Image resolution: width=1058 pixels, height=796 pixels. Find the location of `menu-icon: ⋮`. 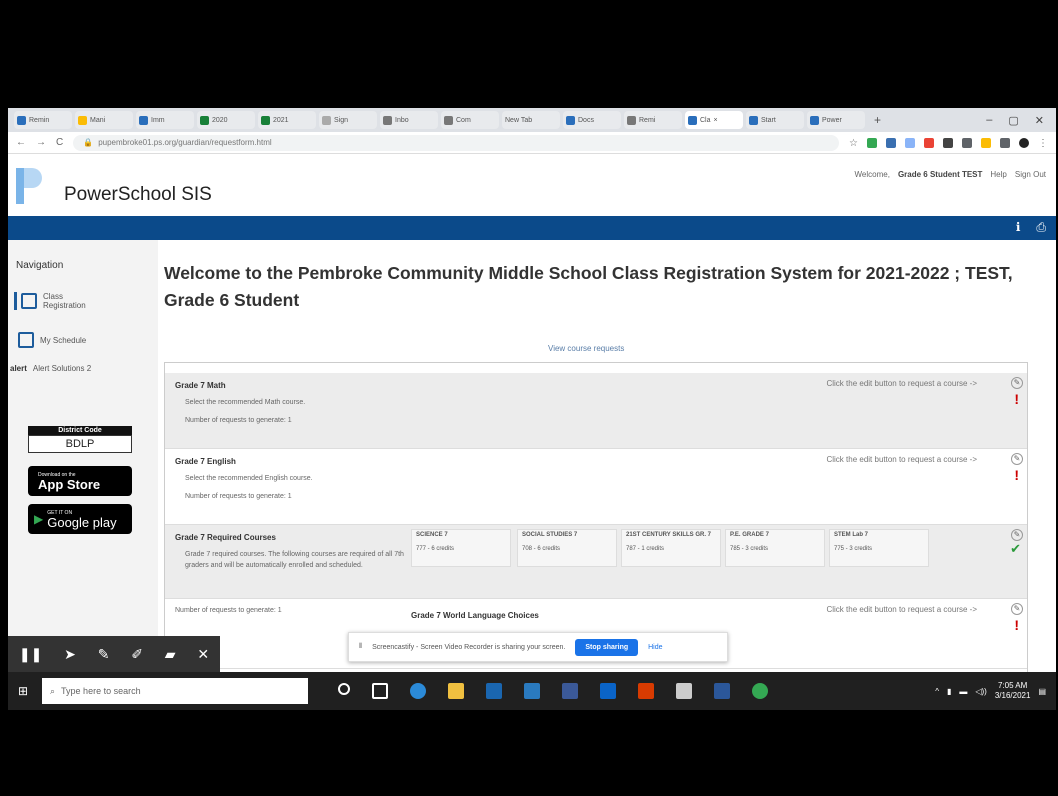

menu-icon: ⋮ is located at coordinates (1043, 143).